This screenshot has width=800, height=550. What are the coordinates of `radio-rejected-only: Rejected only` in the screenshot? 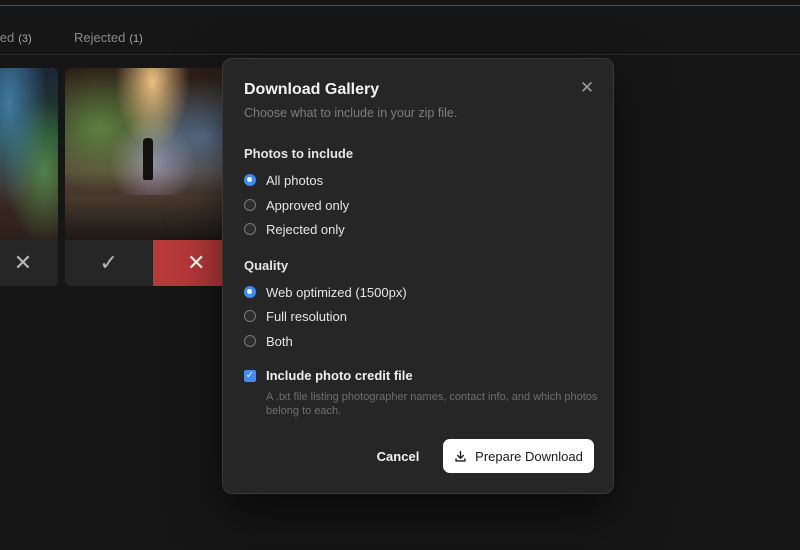 It's located at (294, 229).